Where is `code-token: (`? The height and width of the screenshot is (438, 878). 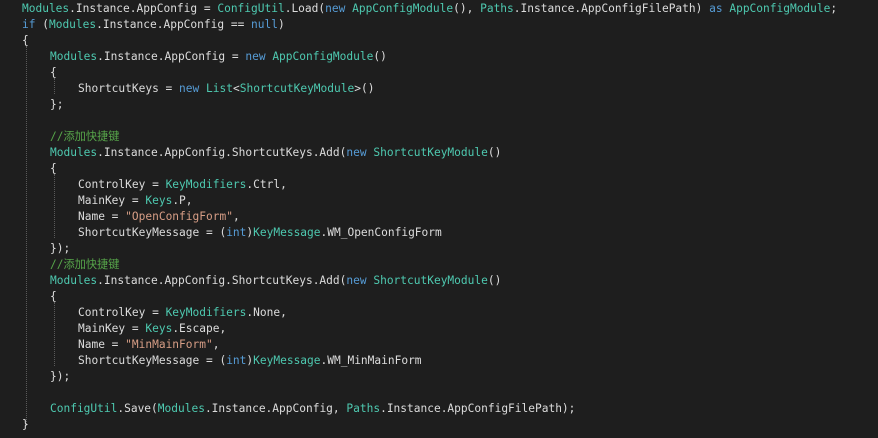 code-token: ( is located at coordinates (42, 24).